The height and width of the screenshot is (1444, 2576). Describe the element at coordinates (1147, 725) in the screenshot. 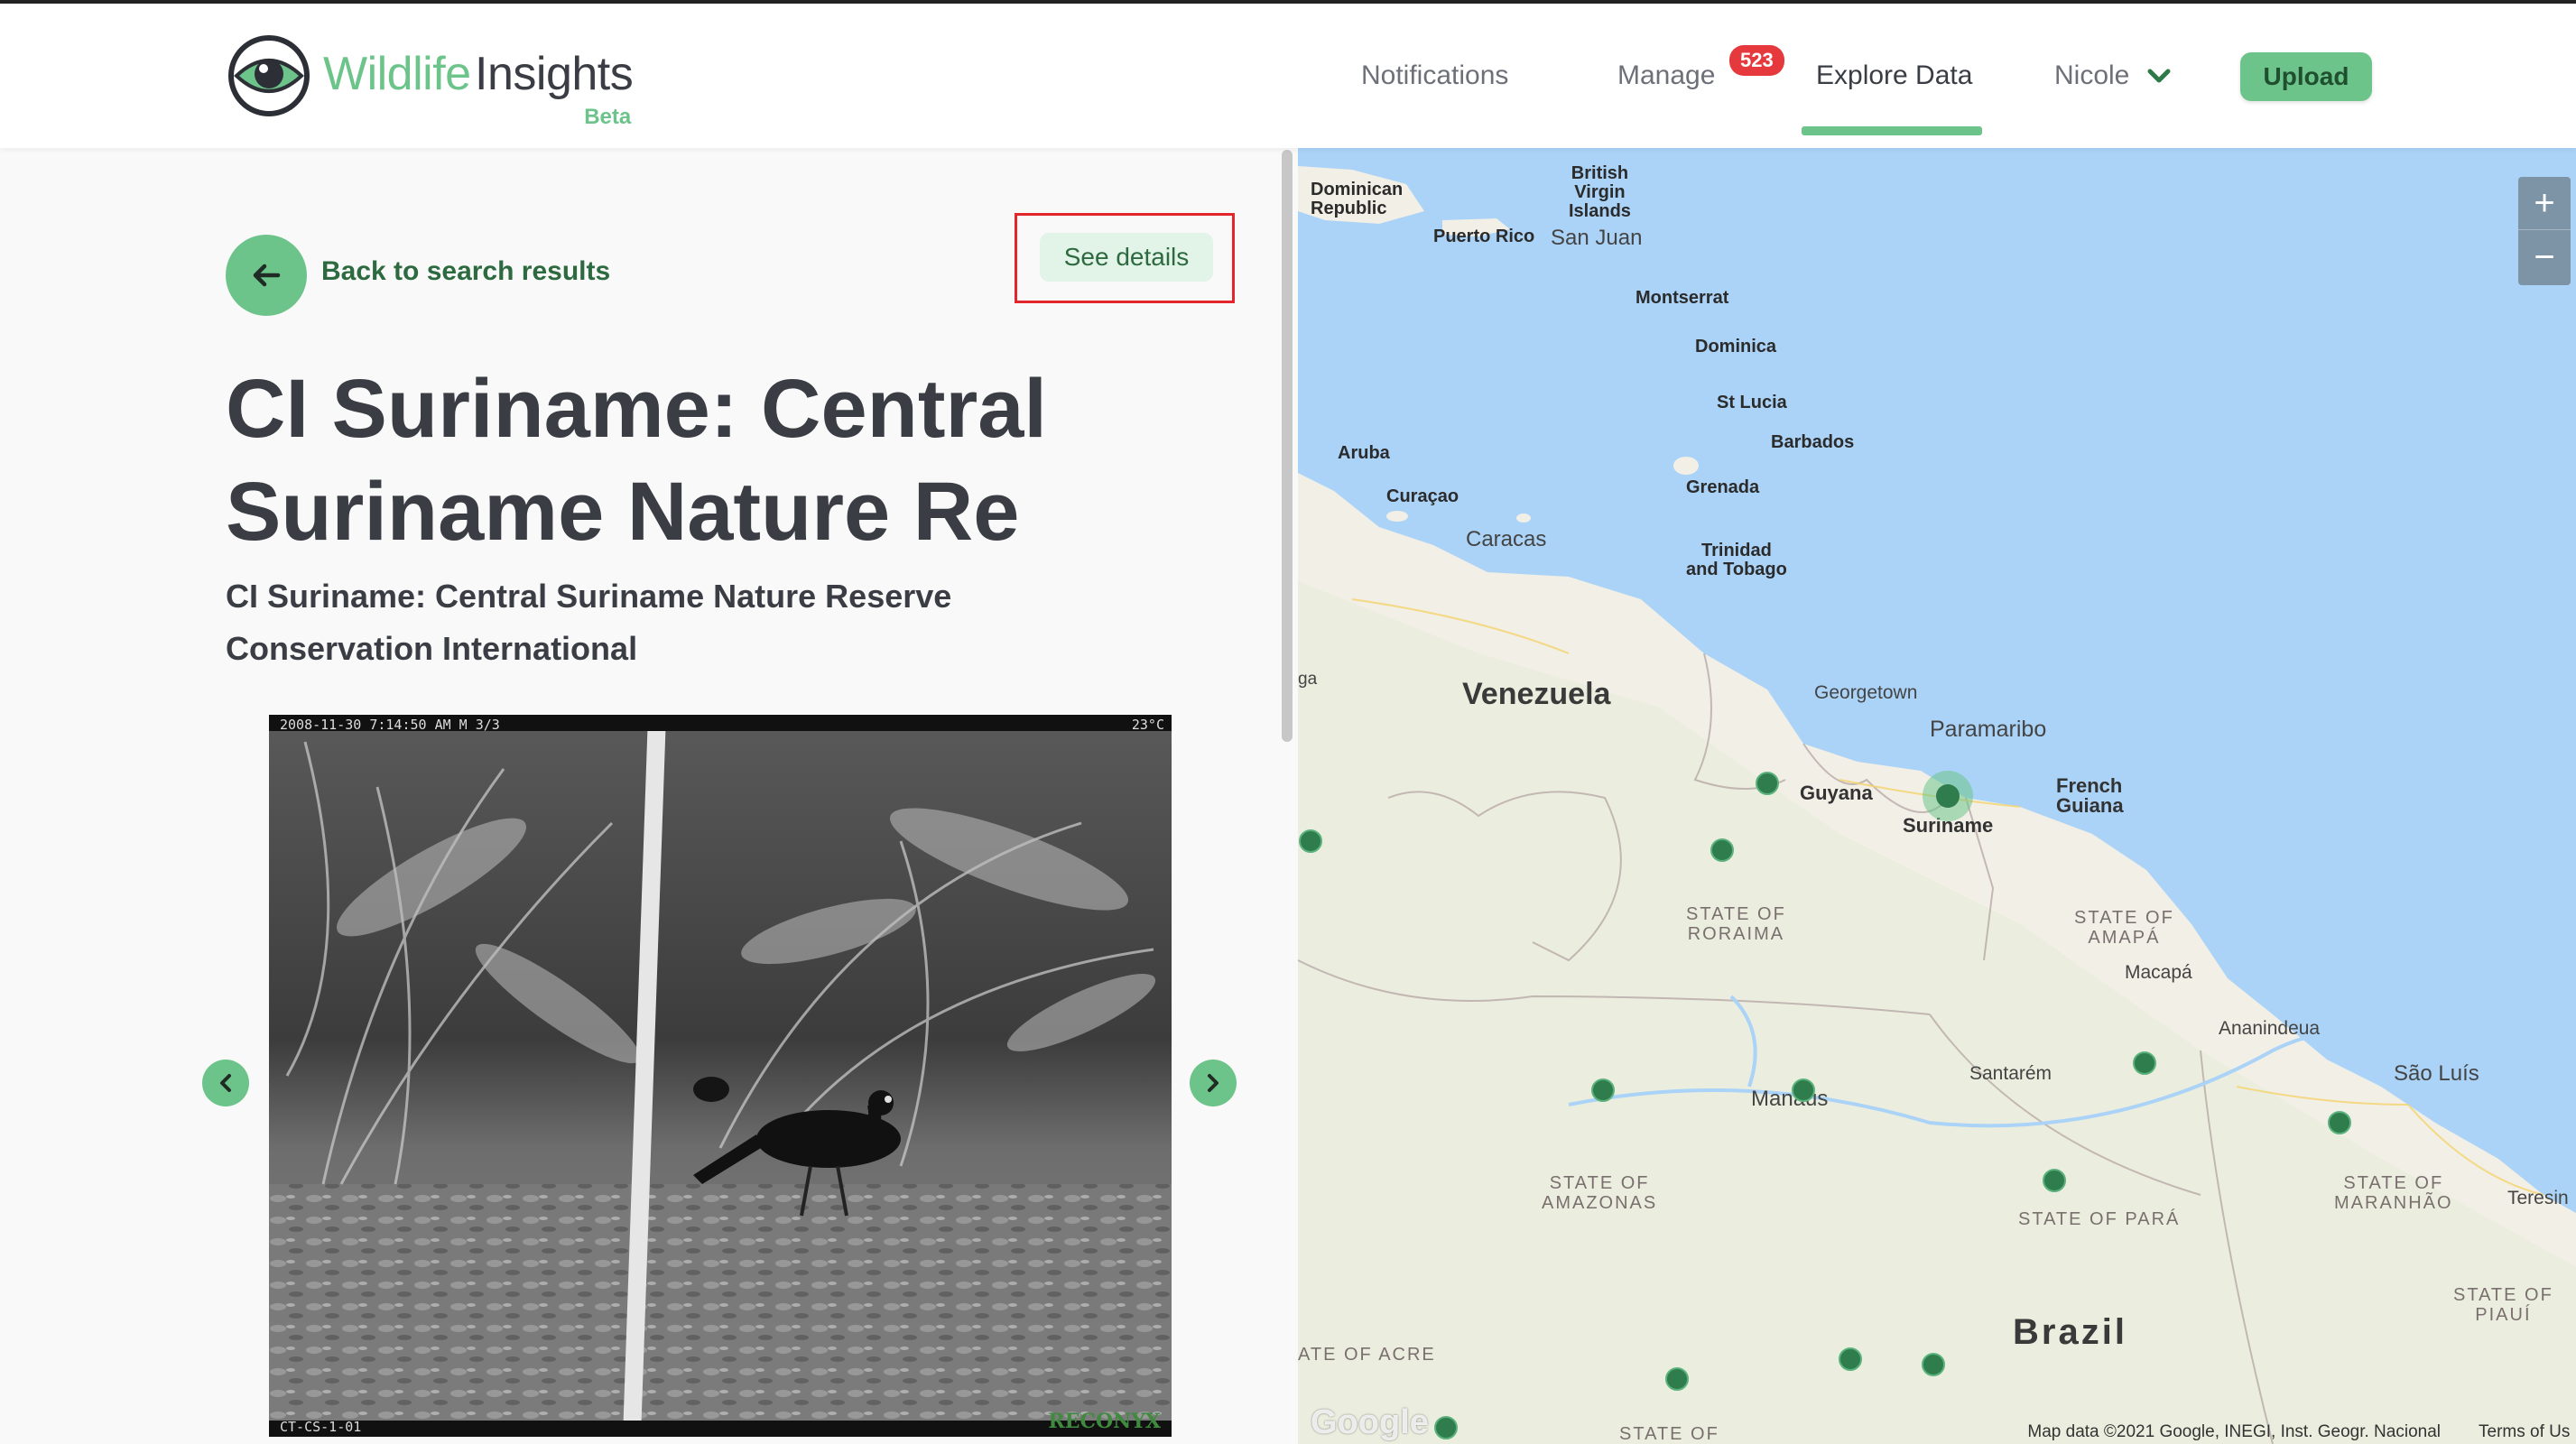

I see `photo-temperature: 23°C` at that location.